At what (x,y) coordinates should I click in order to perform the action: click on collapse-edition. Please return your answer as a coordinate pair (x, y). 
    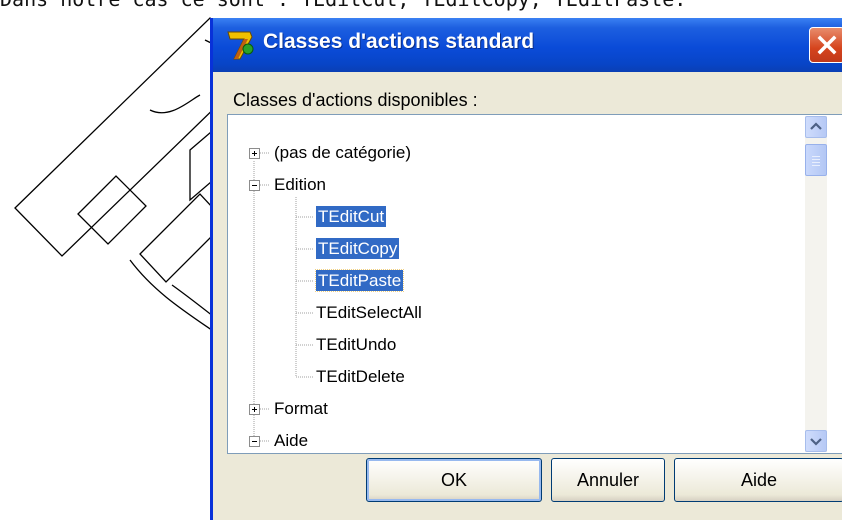
    Looking at the image, I should click on (254, 185).